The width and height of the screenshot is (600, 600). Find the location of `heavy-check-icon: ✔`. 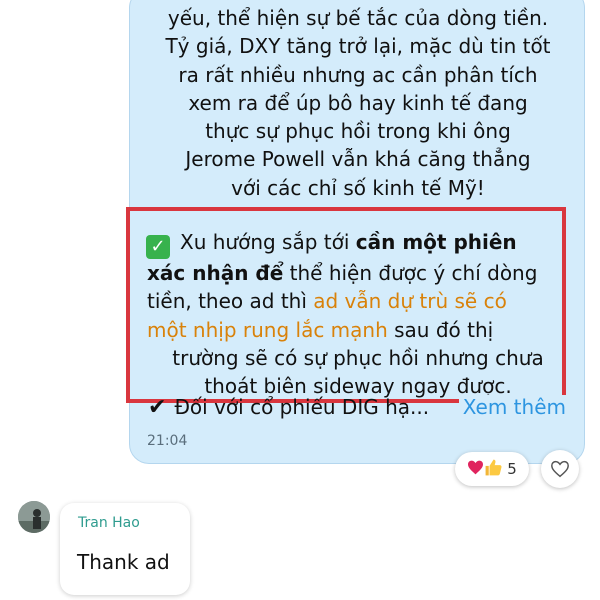

heavy-check-icon: ✔ is located at coordinates (157, 407).